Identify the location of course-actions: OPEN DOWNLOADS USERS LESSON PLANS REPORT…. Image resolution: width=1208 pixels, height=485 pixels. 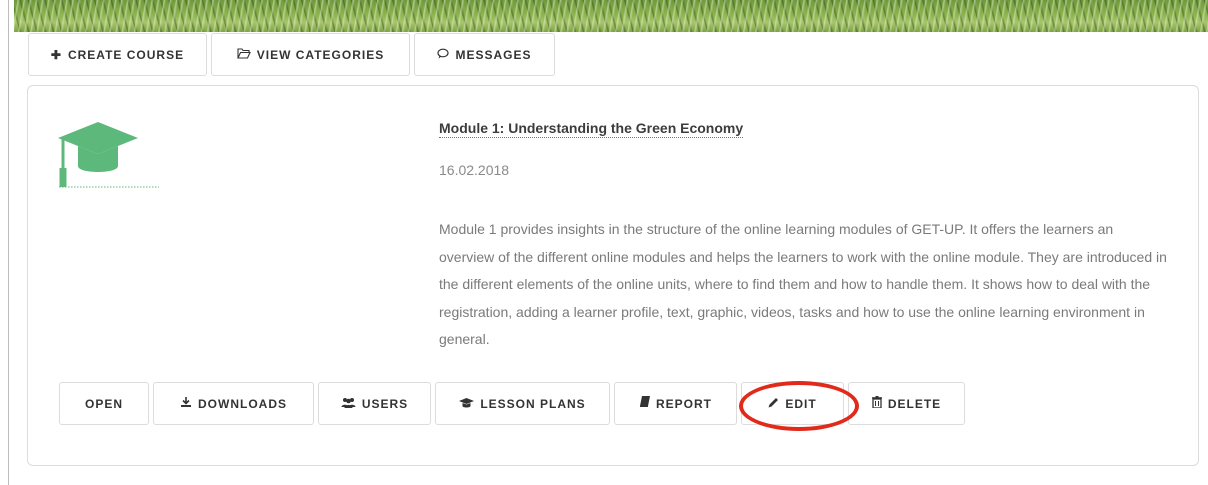
(514, 403).